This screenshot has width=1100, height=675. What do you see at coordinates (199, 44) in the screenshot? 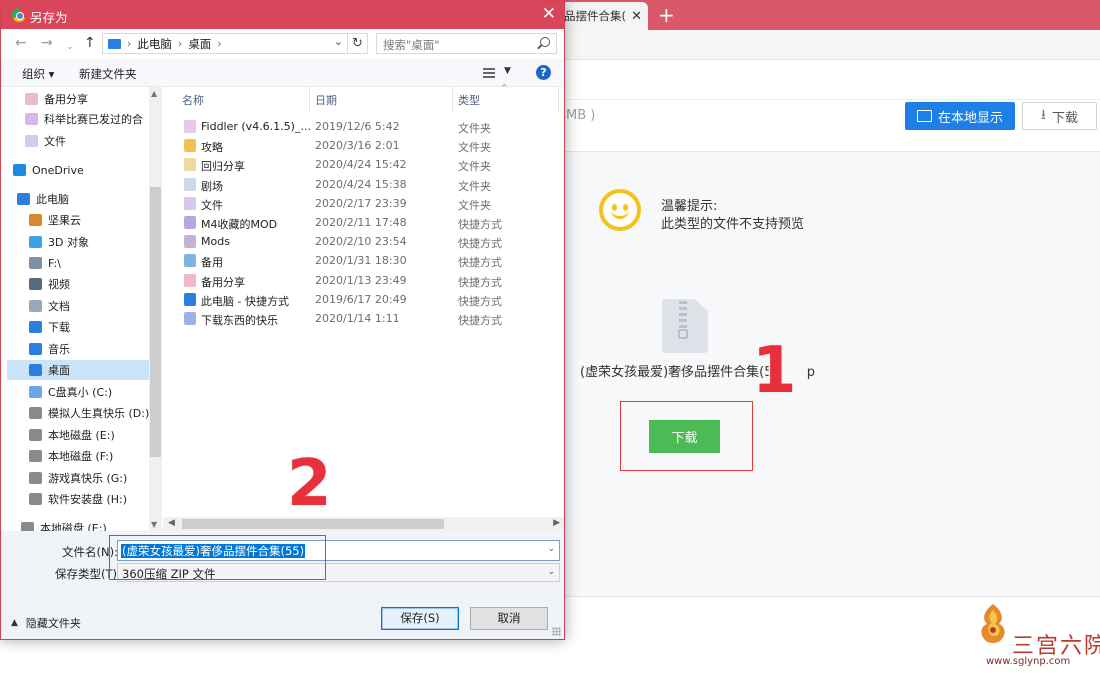
I see `breadcrumb-desktop: 桌面` at bounding box center [199, 44].